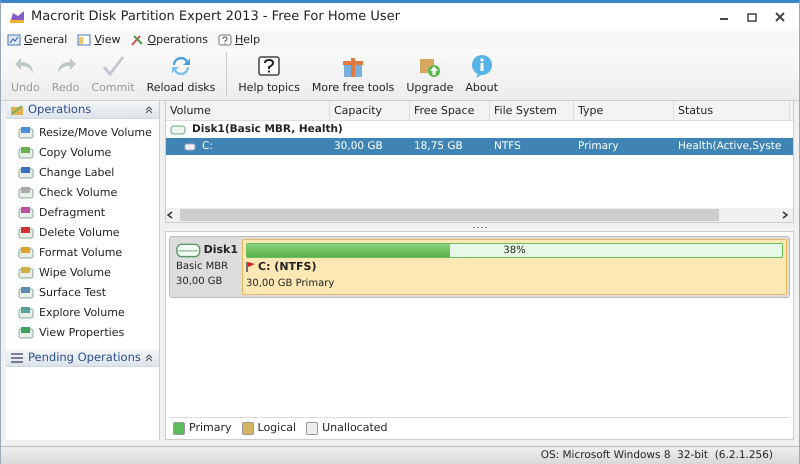 Image resolution: width=800 pixels, height=464 pixels. Describe the element at coordinates (170, 215) in the screenshot. I see `chevron-left-icon` at that location.